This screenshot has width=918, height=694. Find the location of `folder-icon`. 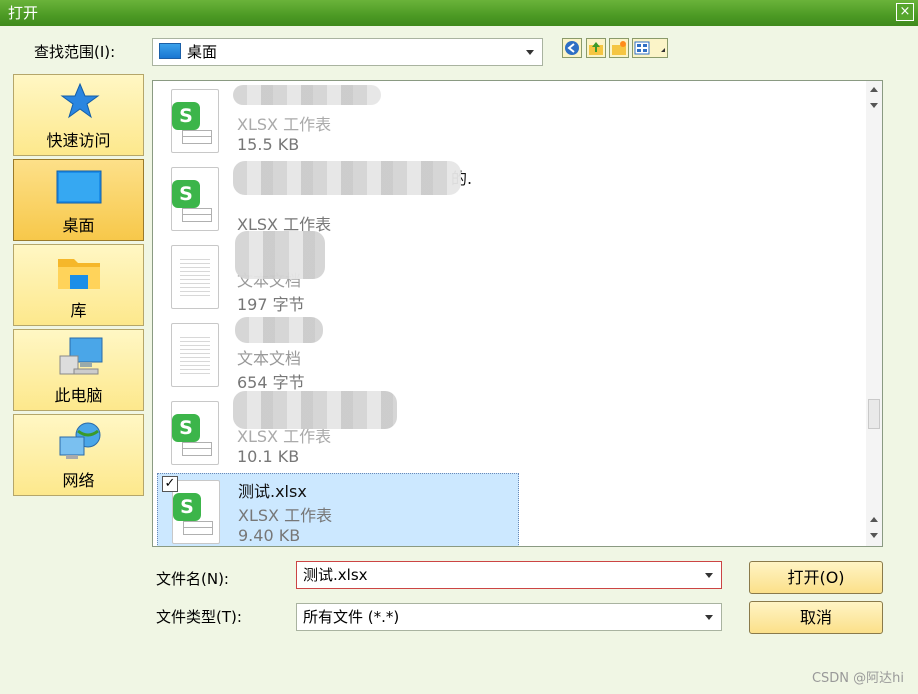

folder-icon is located at coordinates (79, 274).